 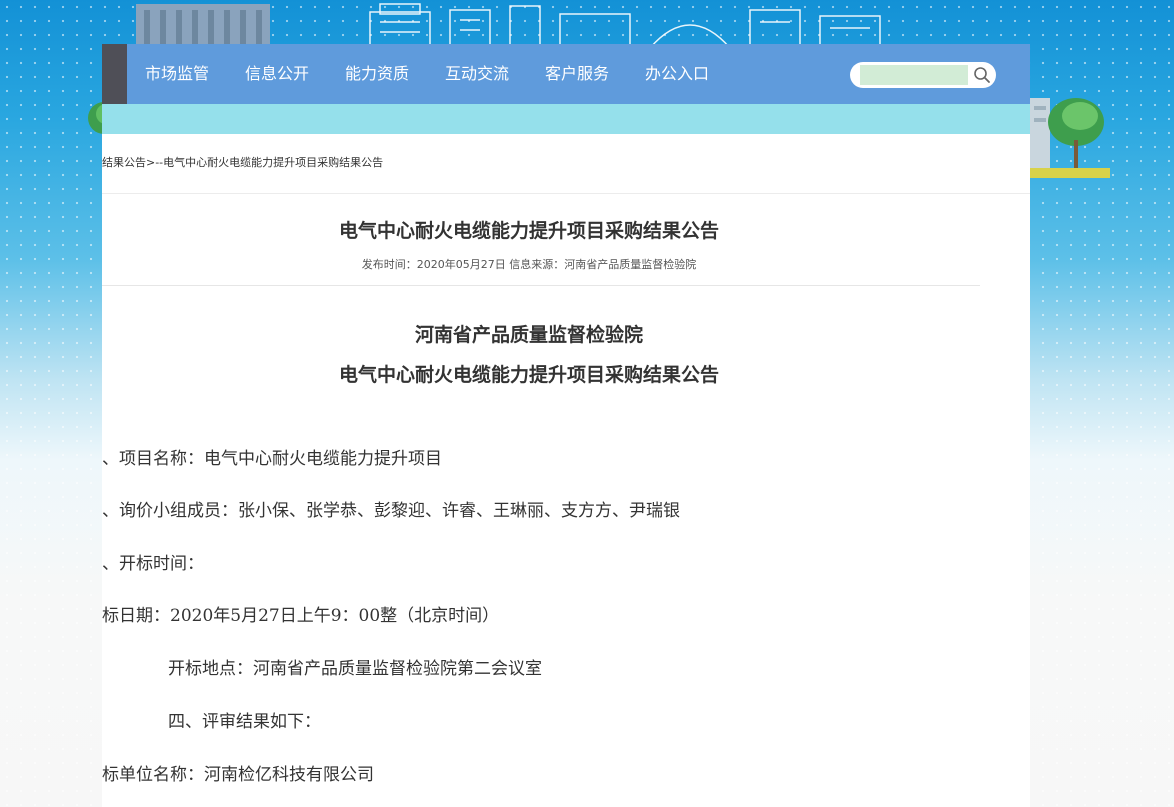 What do you see at coordinates (566, 119) in the screenshot?
I see `sub-nav-bar` at bounding box center [566, 119].